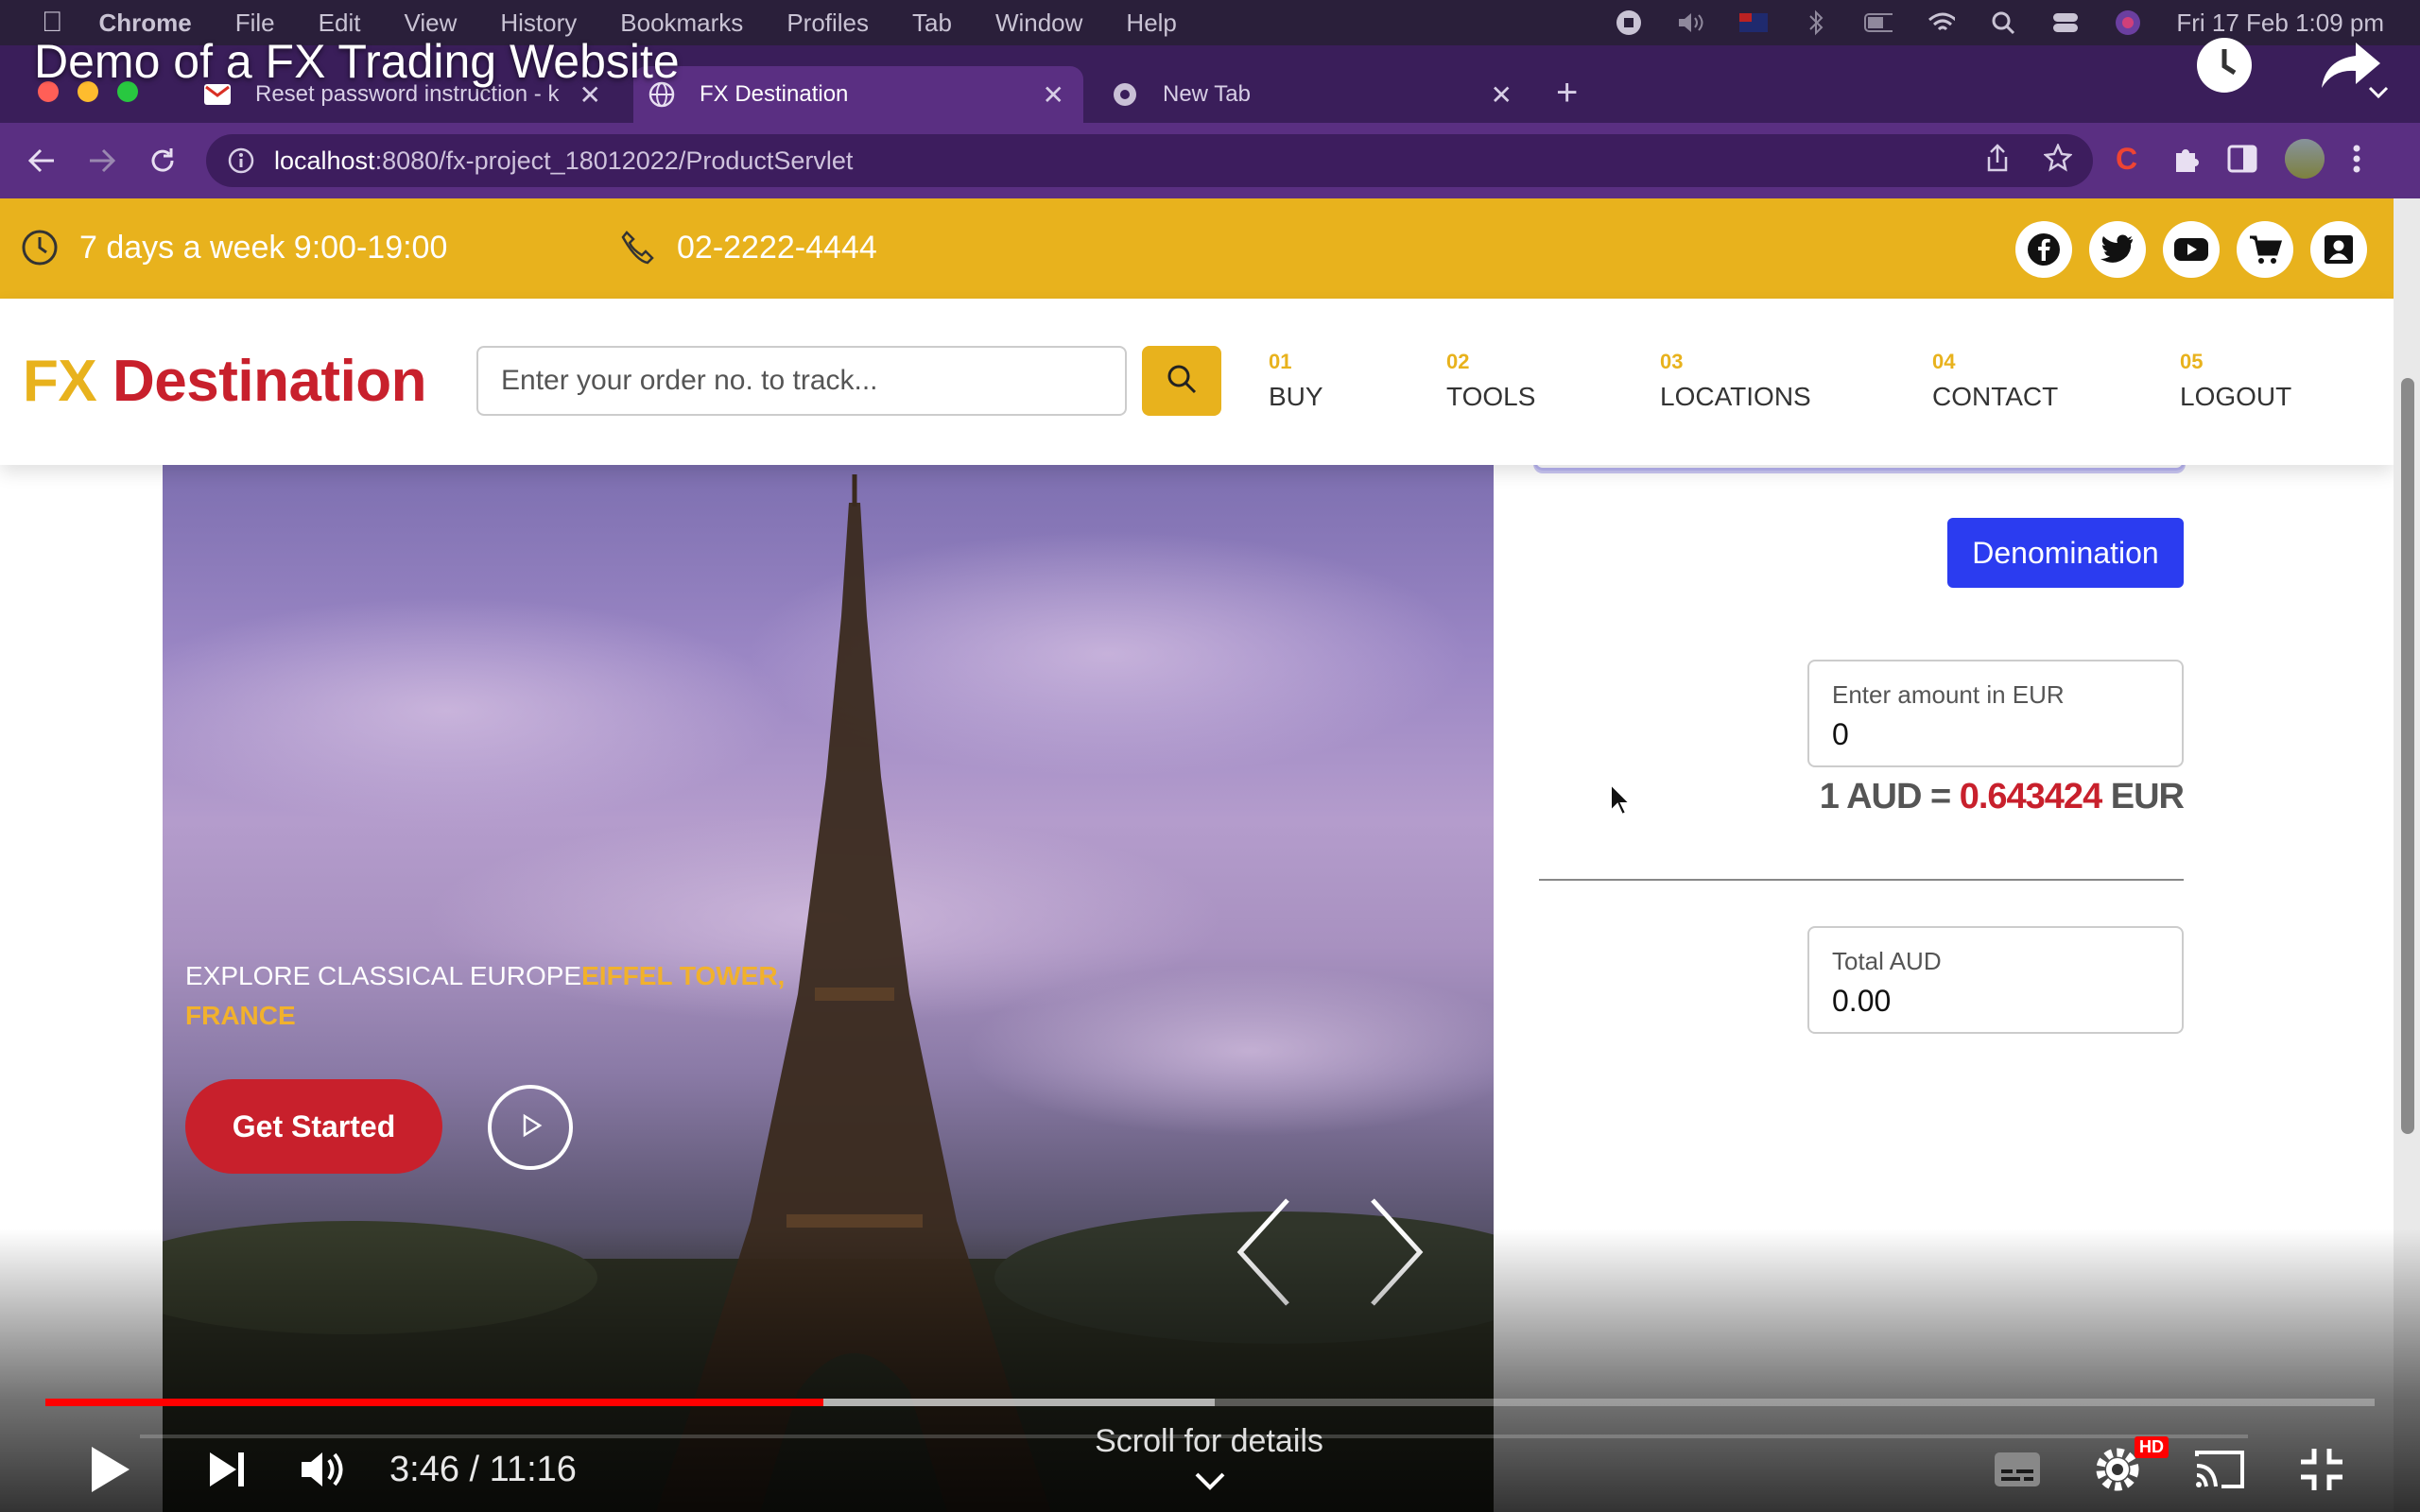 This screenshot has width=2420, height=1512. I want to click on site-info-icon, so click(241, 160).